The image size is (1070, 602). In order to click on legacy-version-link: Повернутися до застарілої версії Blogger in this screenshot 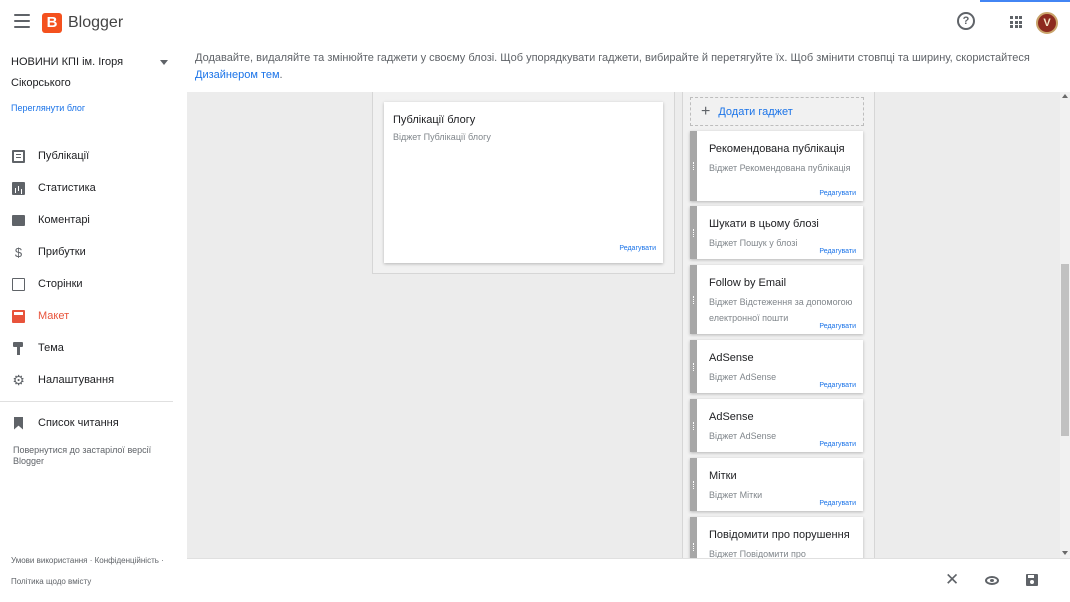, I will do `click(93, 456)`.